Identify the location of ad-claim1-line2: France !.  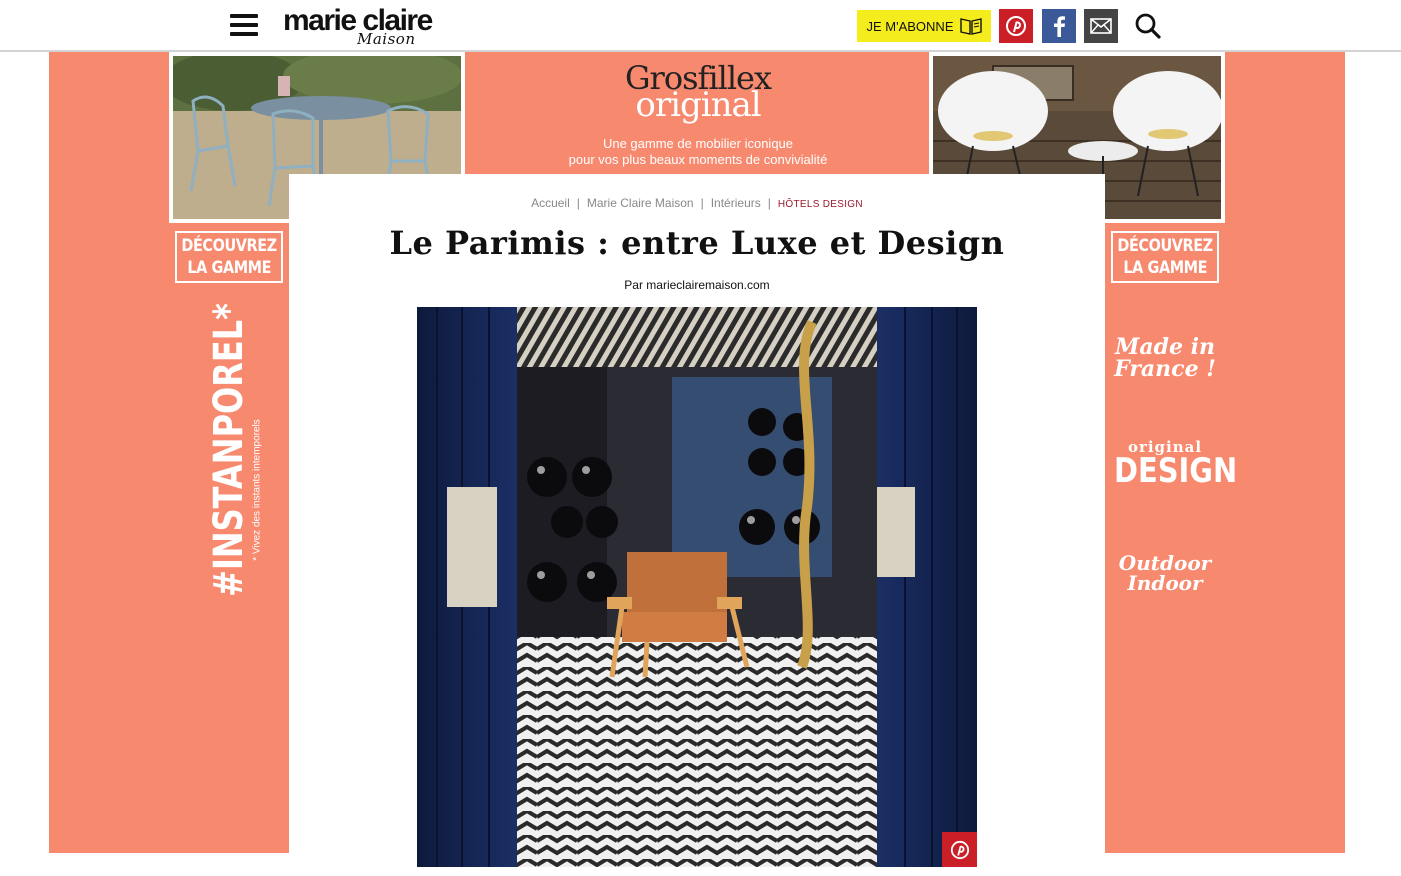
(1165, 369).